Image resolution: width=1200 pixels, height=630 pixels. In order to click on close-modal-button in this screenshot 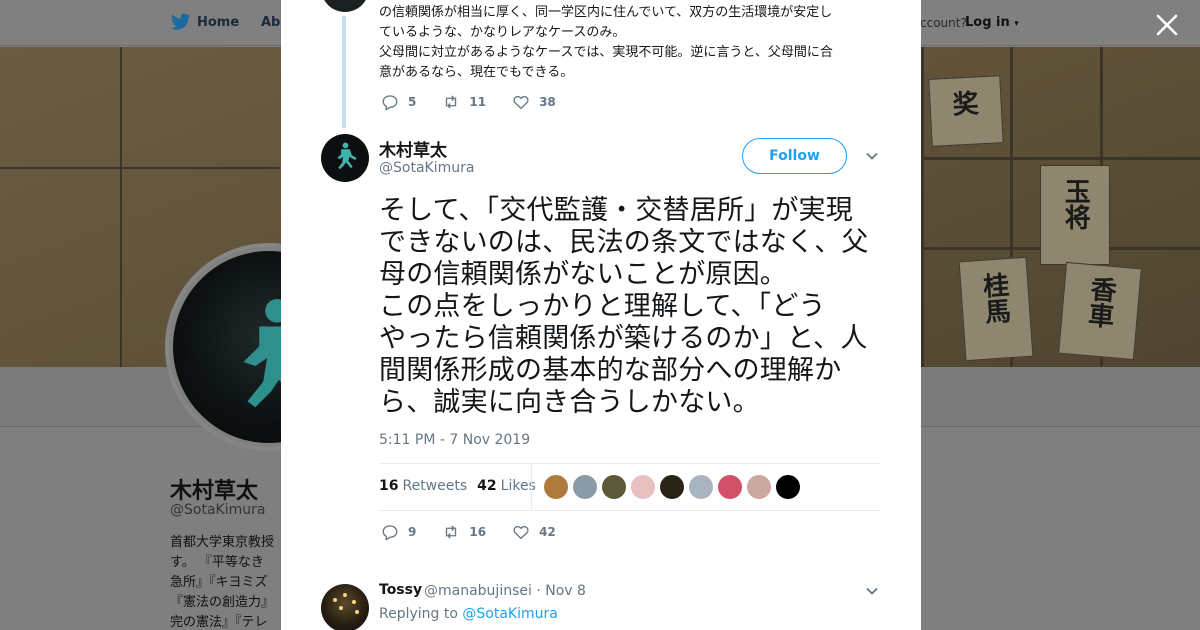, I will do `click(1167, 25)`.